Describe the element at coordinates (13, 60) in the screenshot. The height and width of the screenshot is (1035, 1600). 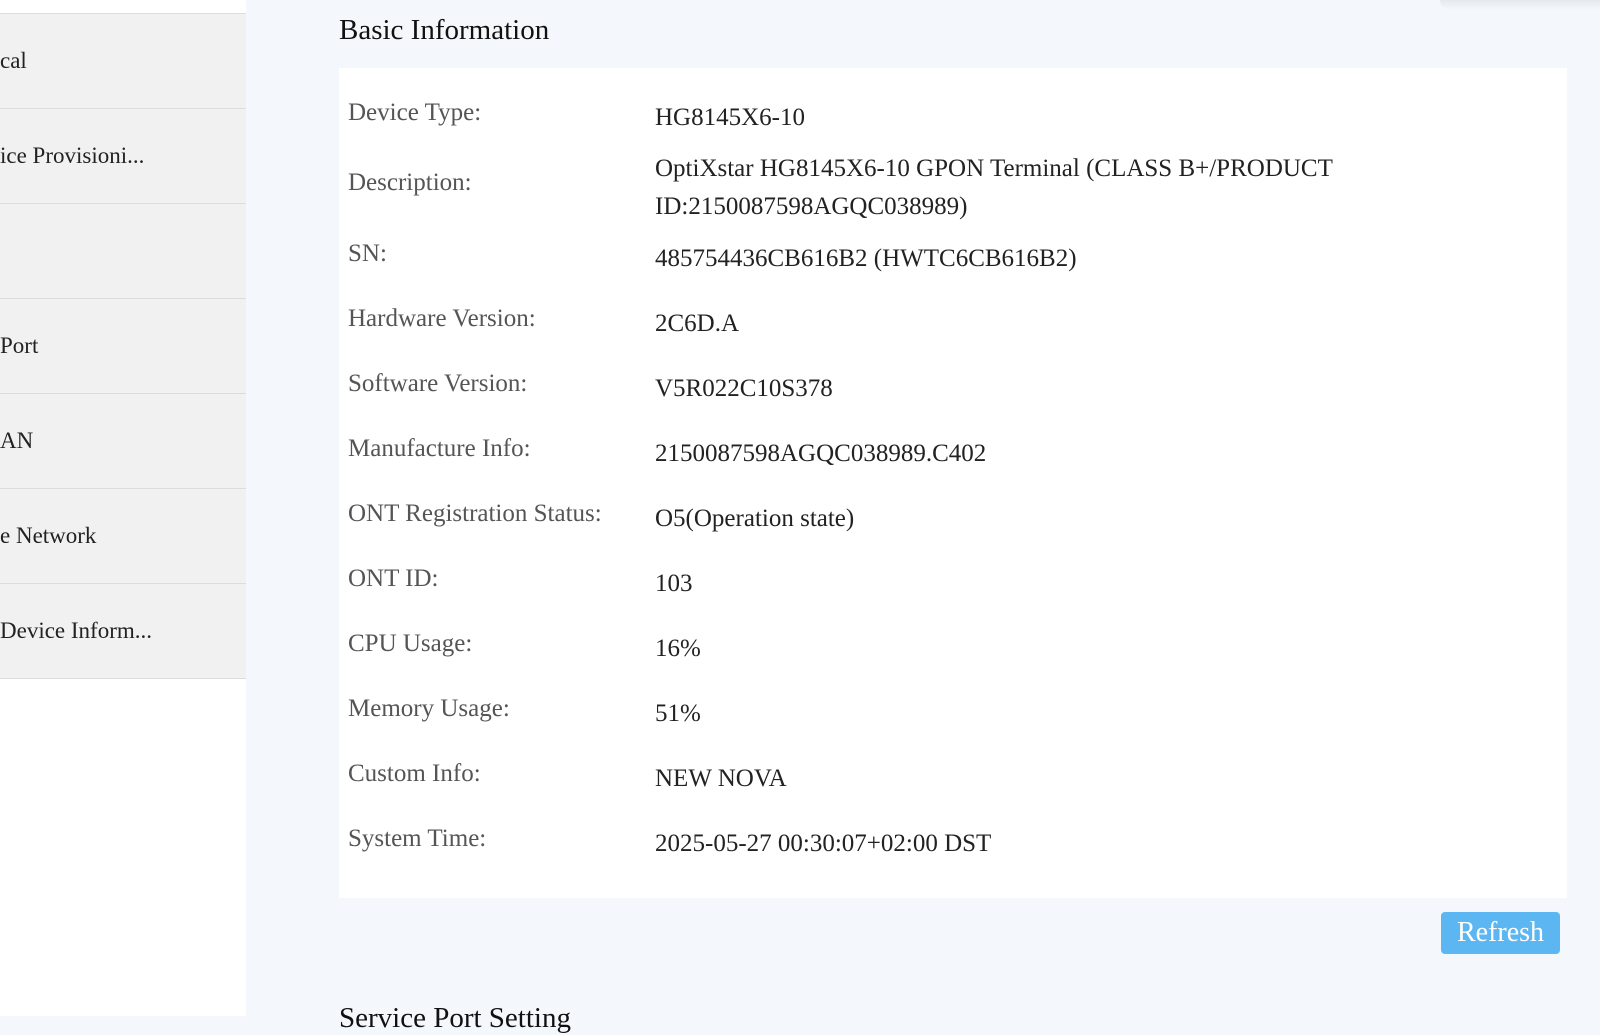
I see `sidebar-item-label: cal` at that location.